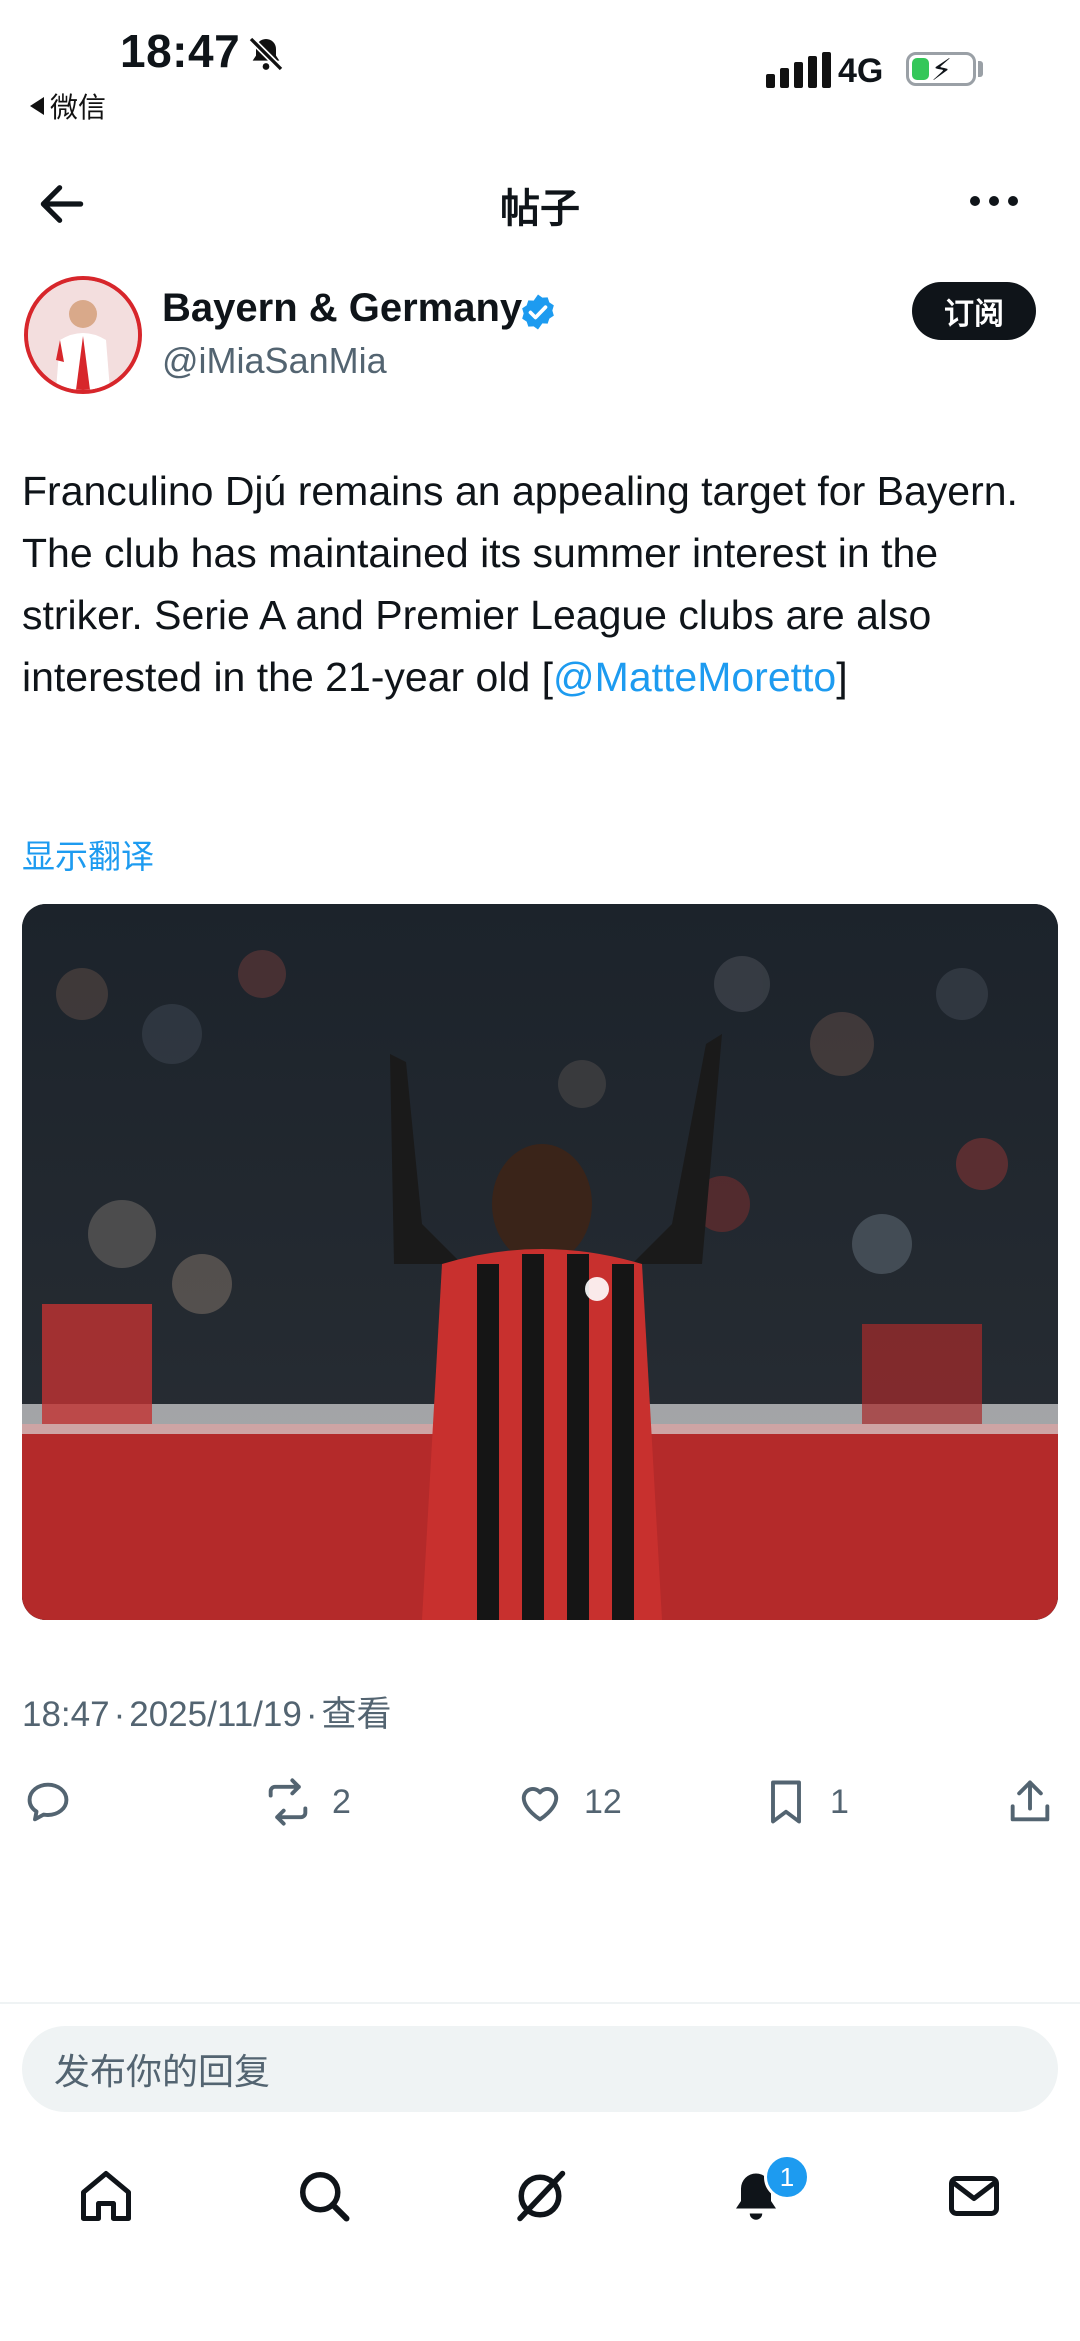  I want to click on charging-icon: ⚡, so click(942, 70).